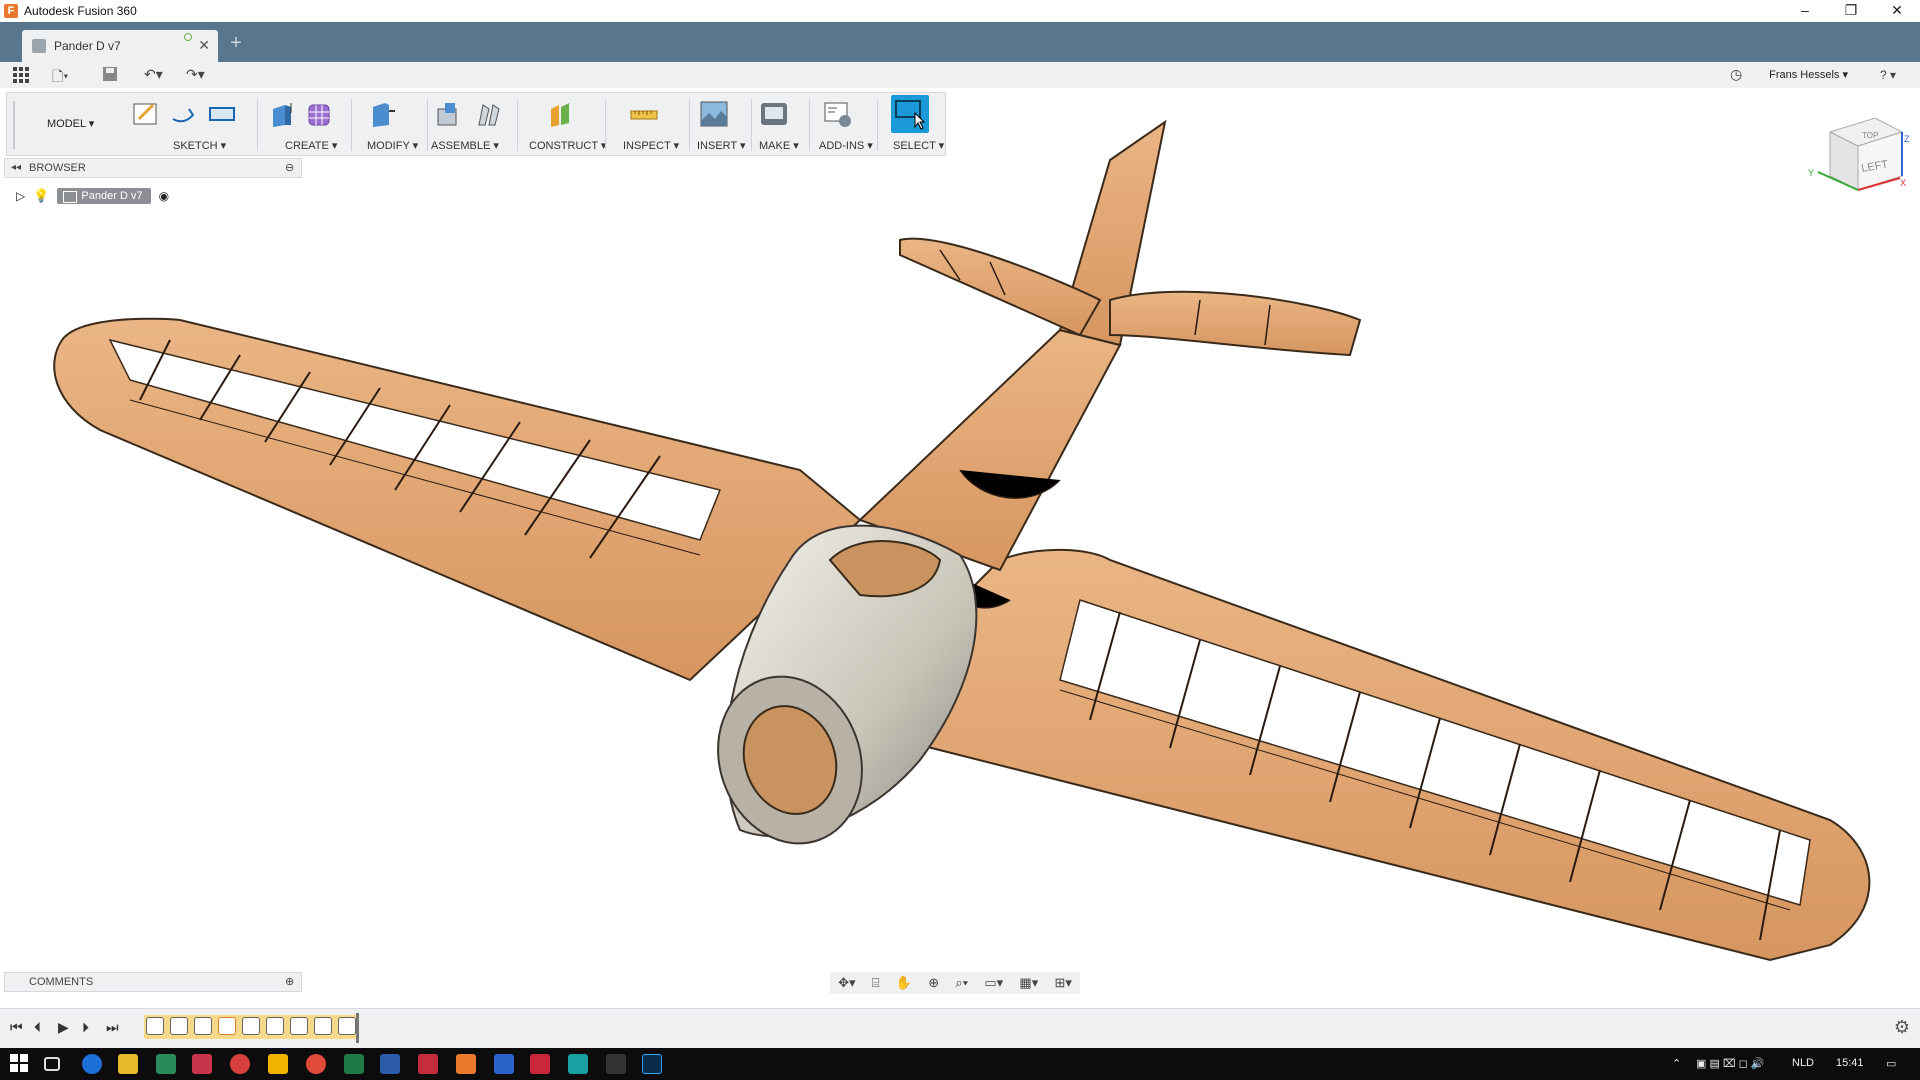 This screenshot has height=1080, width=1920. Describe the element at coordinates (993, 983) in the screenshot. I see `display-settings-icon: ▭▾` at that location.